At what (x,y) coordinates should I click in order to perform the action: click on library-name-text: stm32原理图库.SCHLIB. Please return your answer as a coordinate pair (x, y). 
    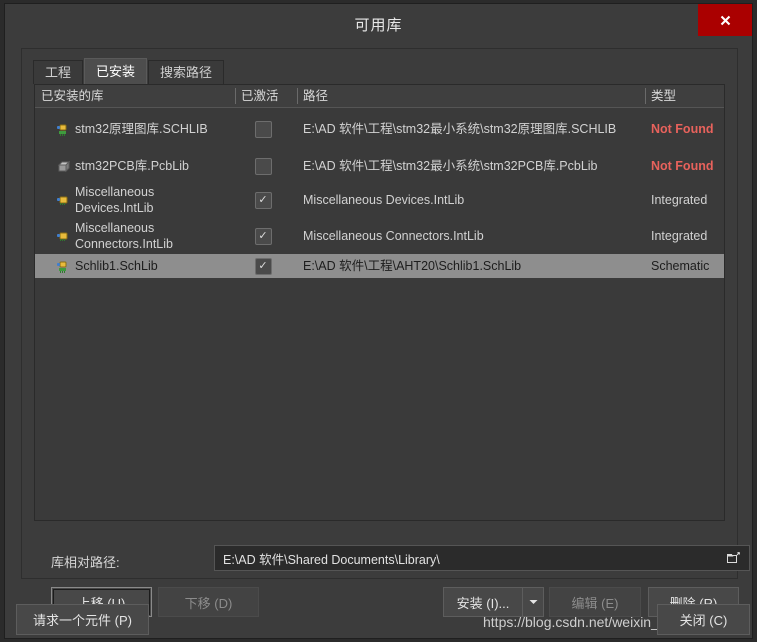
    Looking at the image, I should click on (141, 129).